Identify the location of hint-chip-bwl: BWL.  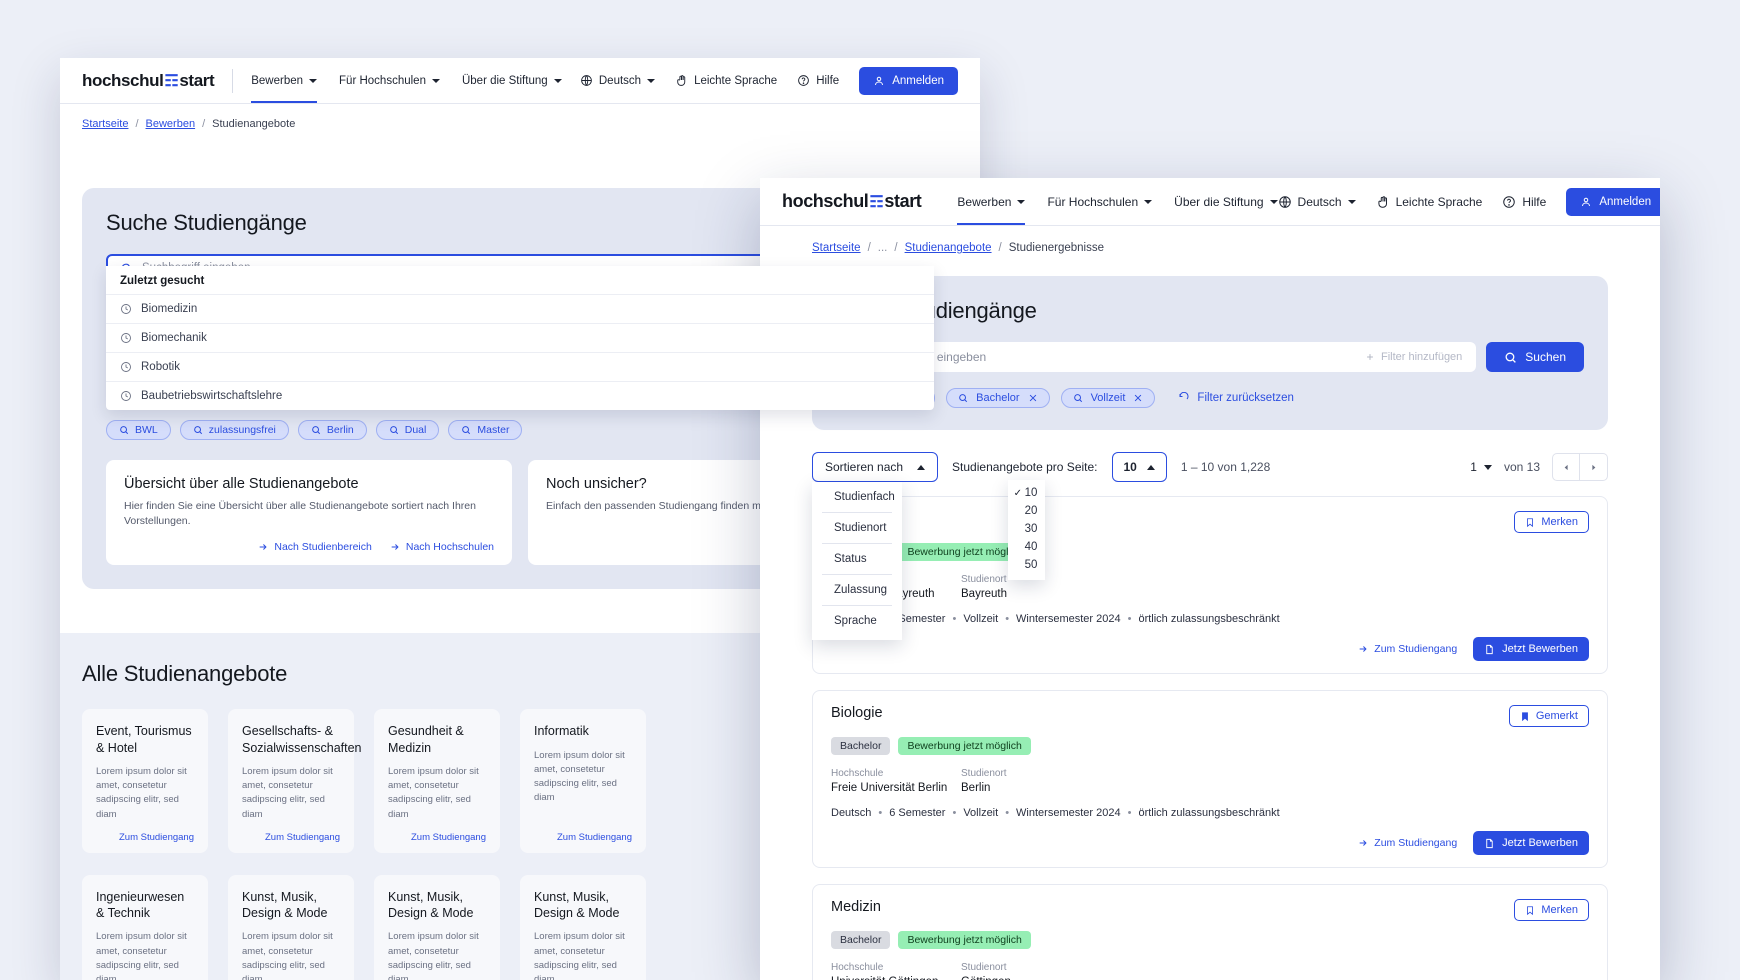
(138, 430).